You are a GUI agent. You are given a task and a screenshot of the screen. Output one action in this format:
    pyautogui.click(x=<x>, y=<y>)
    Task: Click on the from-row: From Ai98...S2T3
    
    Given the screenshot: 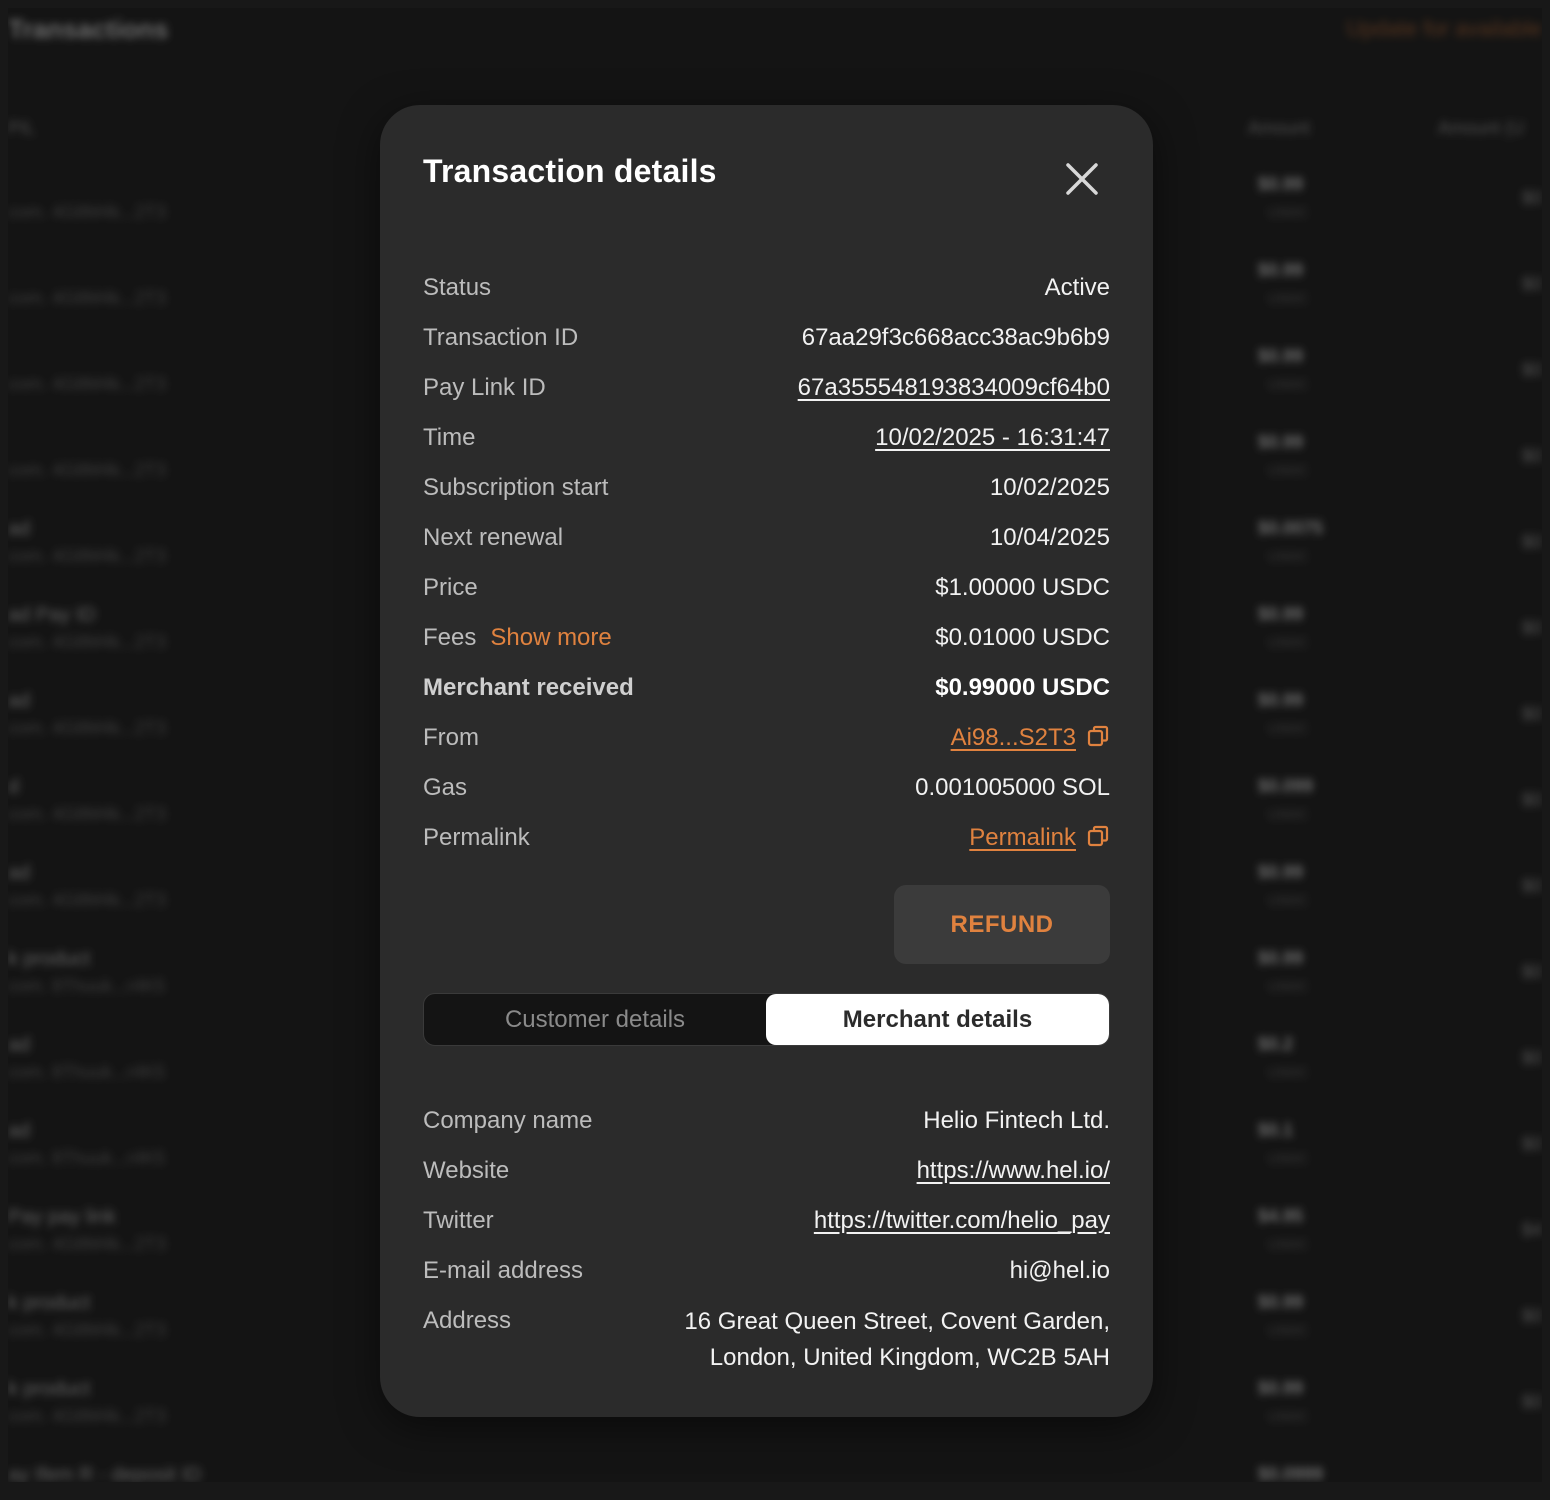 What is the action you would take?
    pyautogui.click(x=766, y=738)
    